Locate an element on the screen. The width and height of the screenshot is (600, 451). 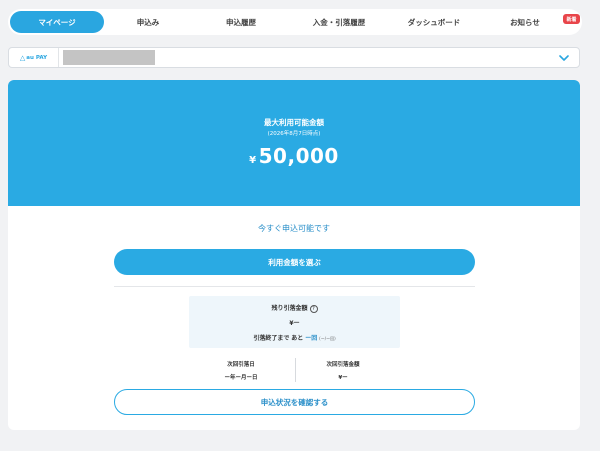
nav-item-notices: お知らせ is located at coordinates (525, 22).